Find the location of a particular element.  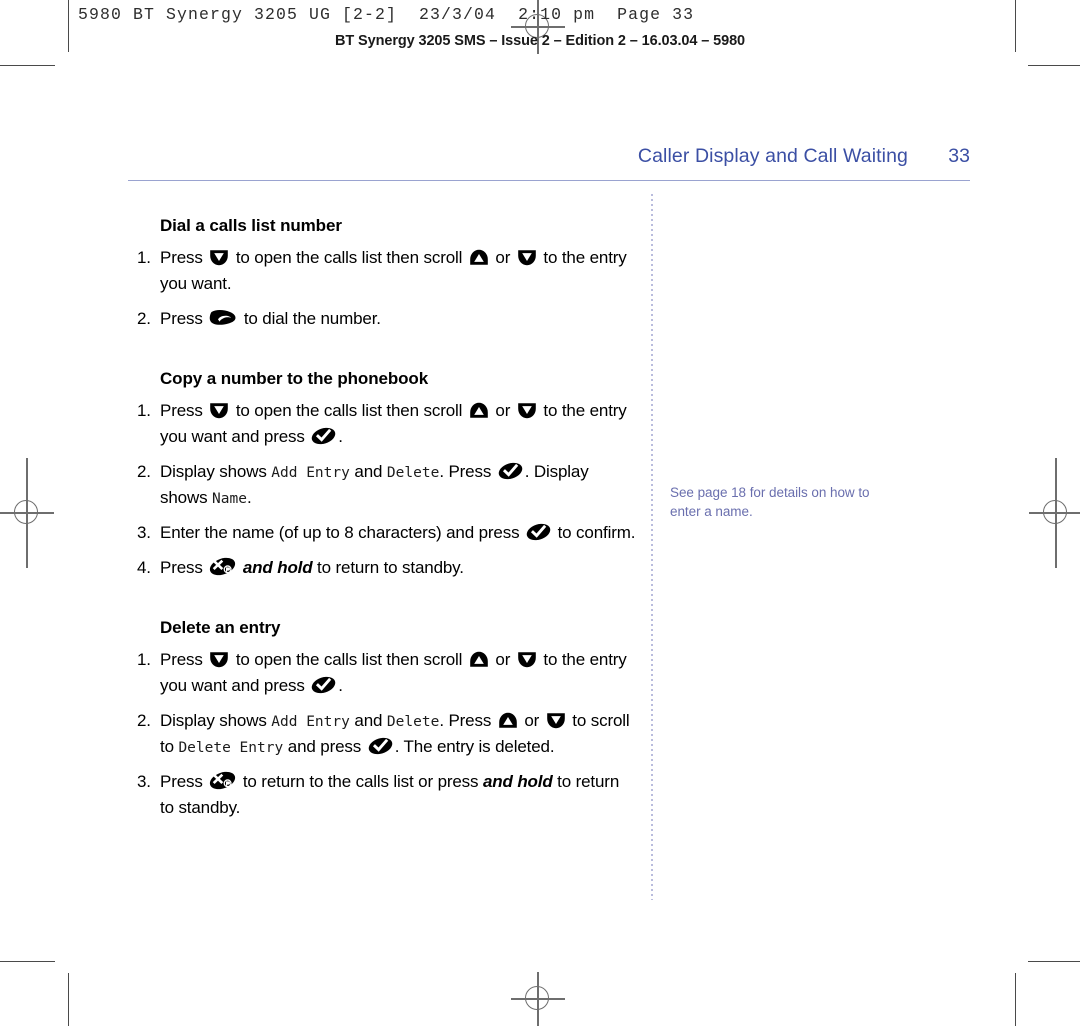

step-text: to dial the number. is located at coordinates (310, 318).